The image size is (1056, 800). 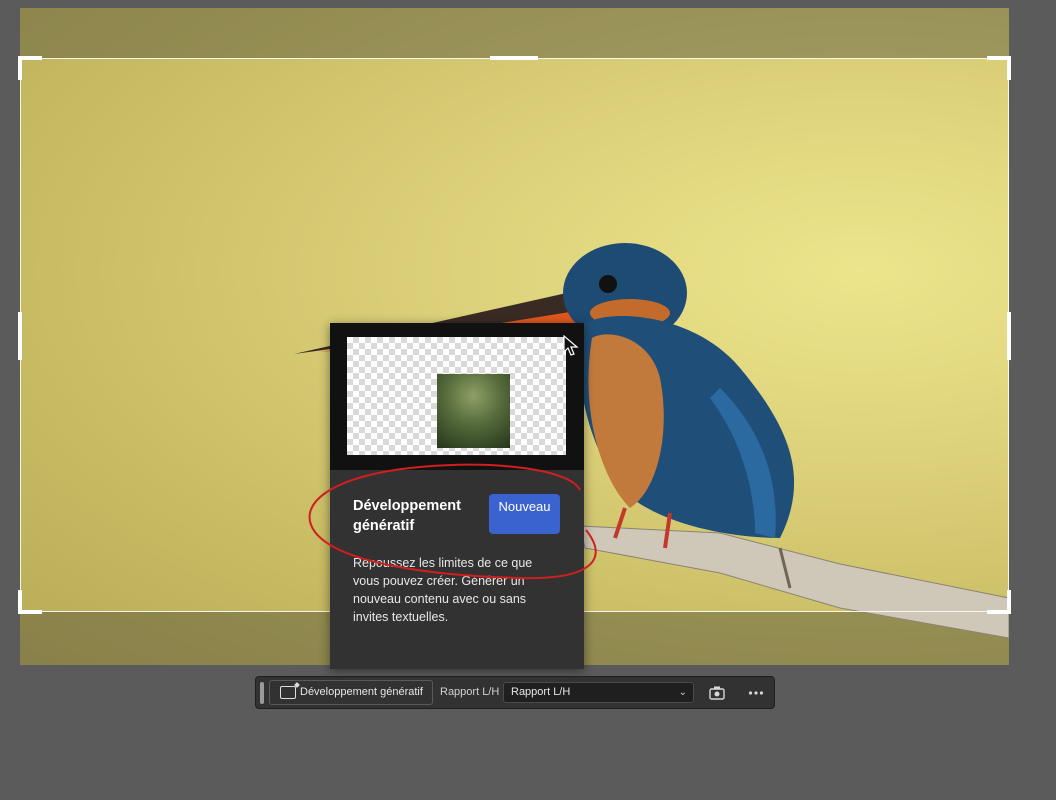 What do you see at coordinates (524, 514) in the screenshot?
I see `new-badge: Nouveau` at bounding box center [524, 514].